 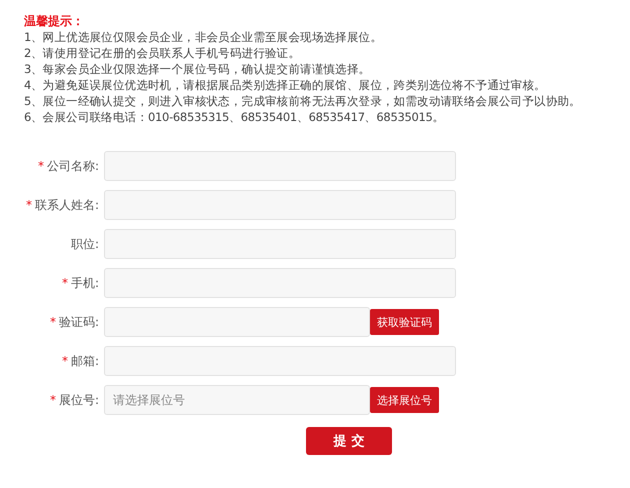 What do you see at coordinates (404, 322) in the screenshot?
I see `action-button: 获取验证码` at bounding box center [404, 322].